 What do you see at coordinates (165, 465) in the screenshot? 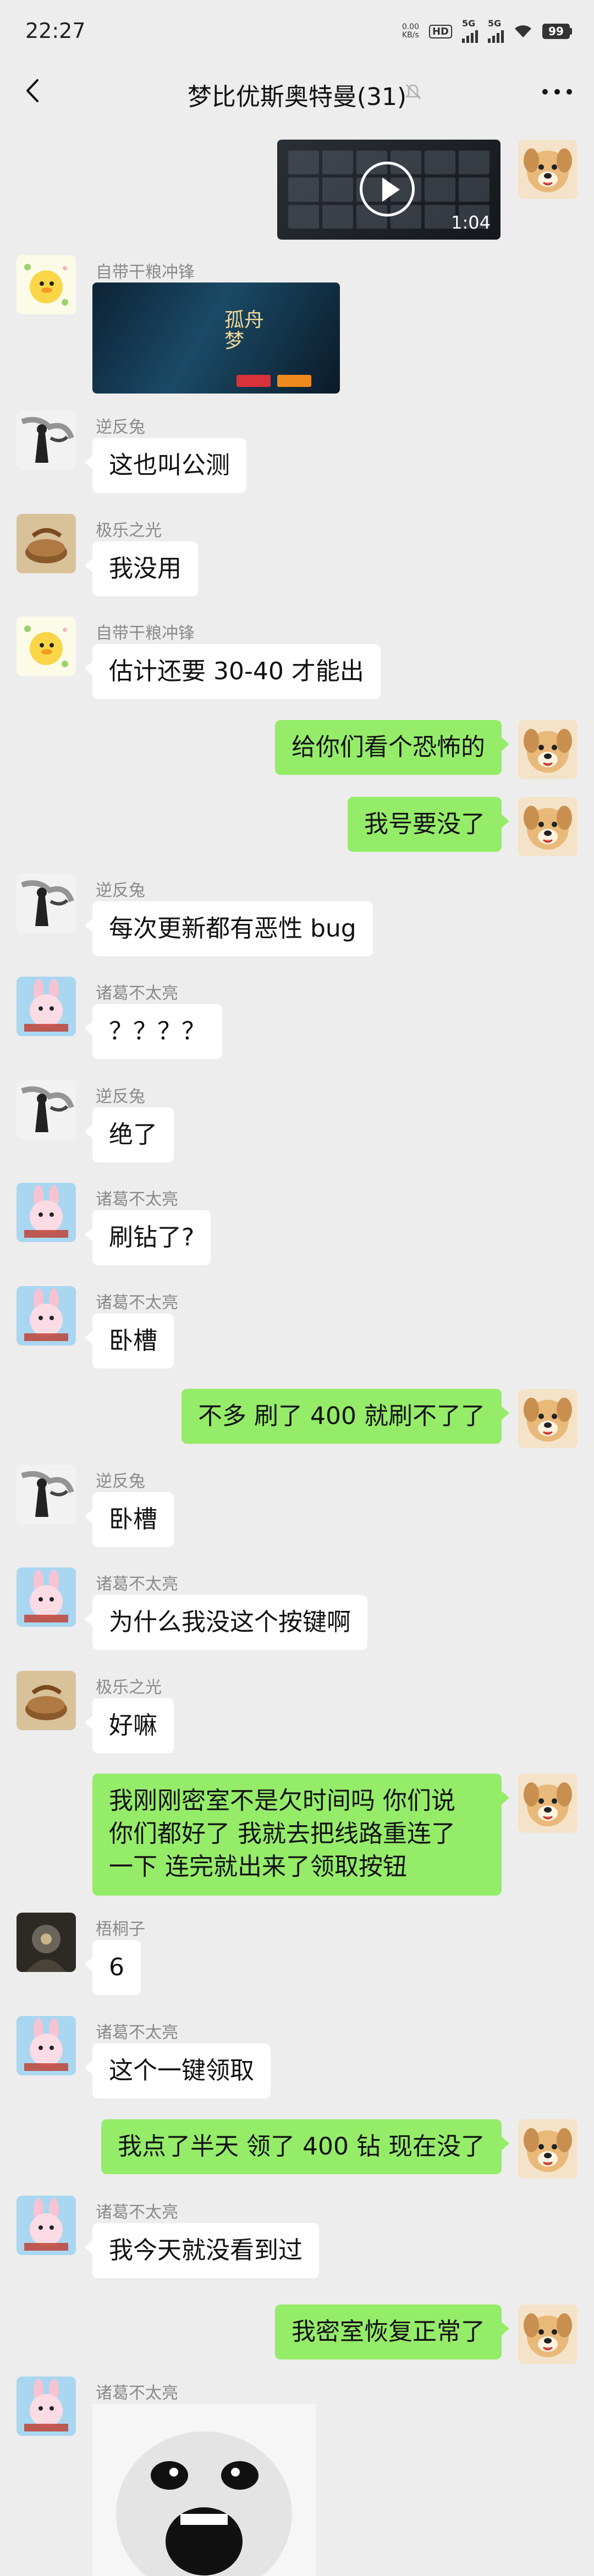
I see `message-bubble: 这也叫公测` at bounding box center [165, 465].